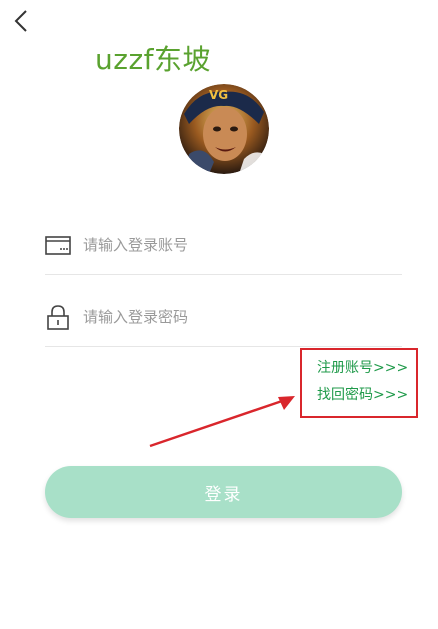 The width and height of the screenshot is (438, 629). What do you see at coordinates (58, 317) in the screenshot?
I see `lock-icon` at bounding box center [58, 317].